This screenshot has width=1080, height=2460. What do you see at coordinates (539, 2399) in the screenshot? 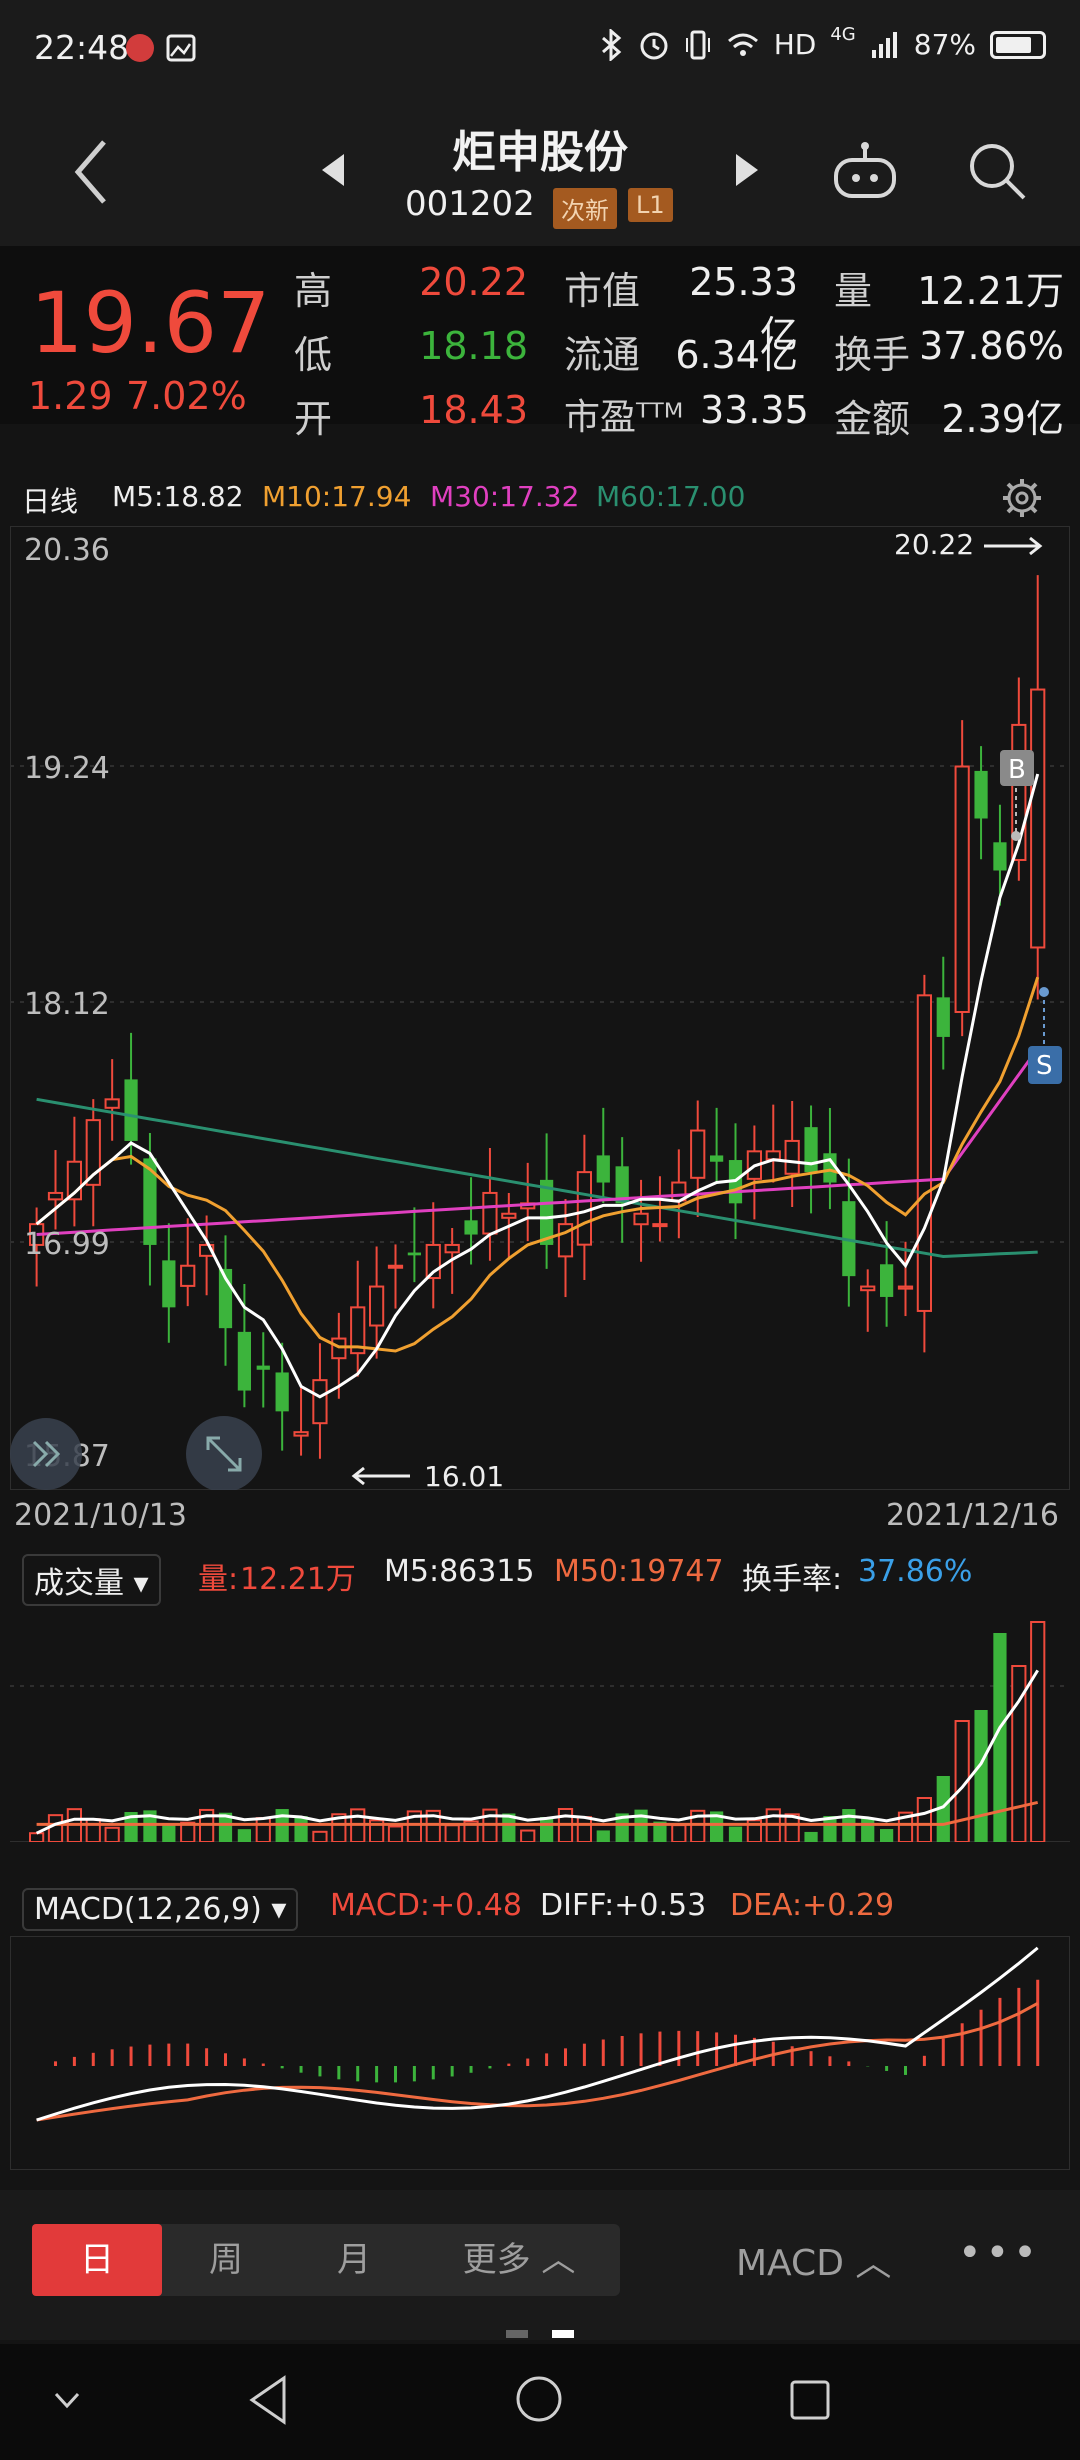
I see `nav-home-icon` at bounding box center [539, 2399].